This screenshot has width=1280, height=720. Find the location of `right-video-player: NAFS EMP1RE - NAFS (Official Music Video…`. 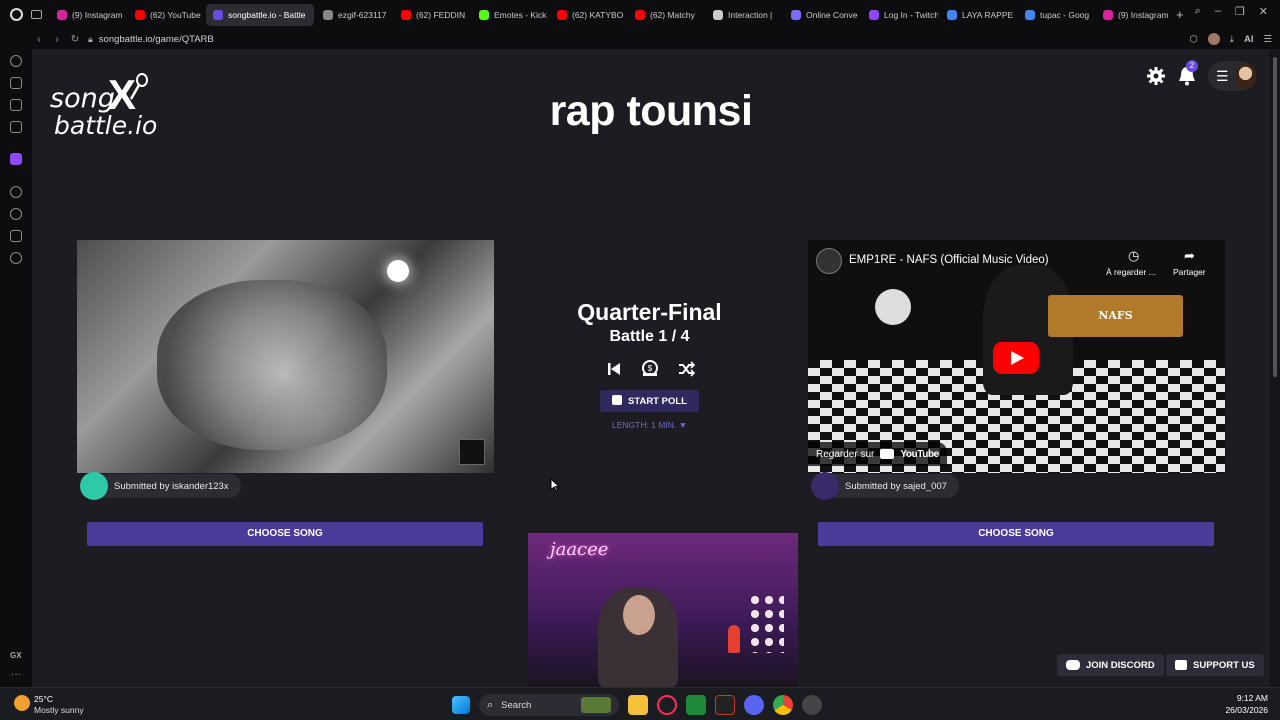

right-video-player: NAFS EMP1RE - NAFS (Official Music Video… is located at coordinates (1016, 356).